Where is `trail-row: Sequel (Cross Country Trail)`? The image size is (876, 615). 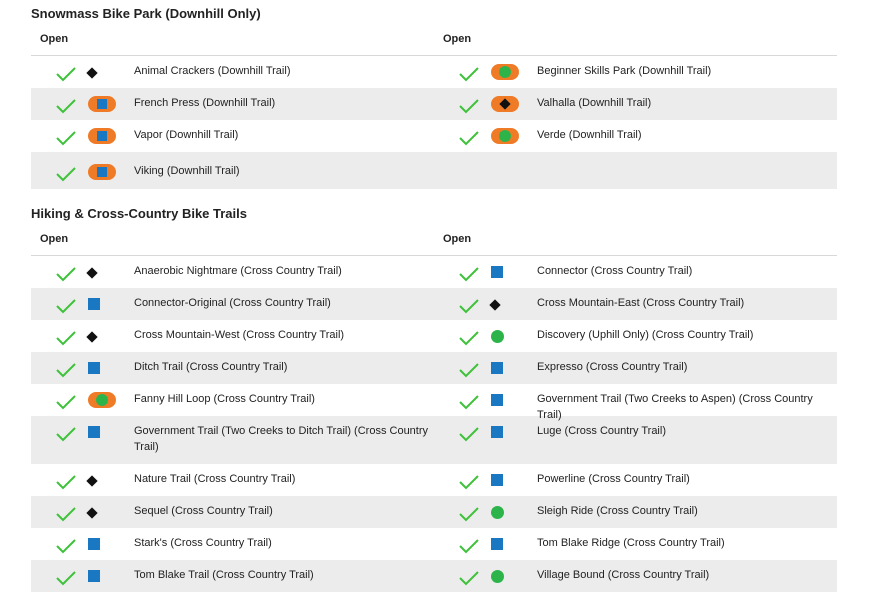 trail-row: Sequel (Cross Country Trail) is located at coordinates (232, 512).